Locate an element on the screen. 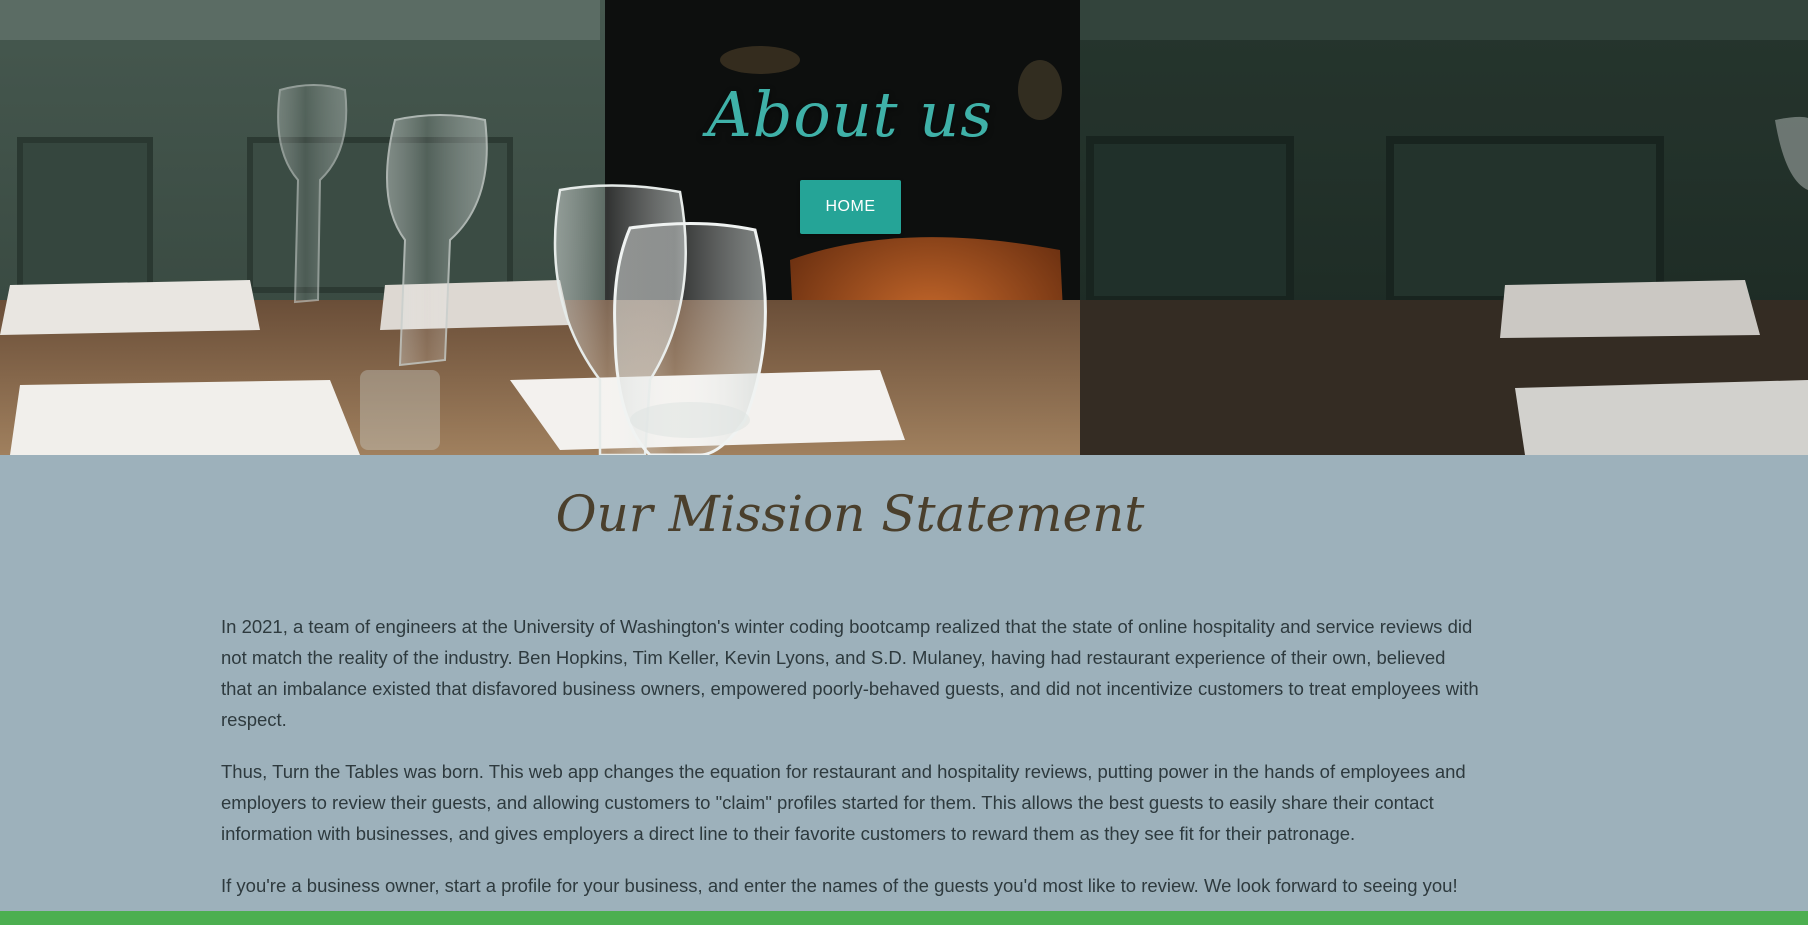  footer-bar is located at coordinates (904, 918).